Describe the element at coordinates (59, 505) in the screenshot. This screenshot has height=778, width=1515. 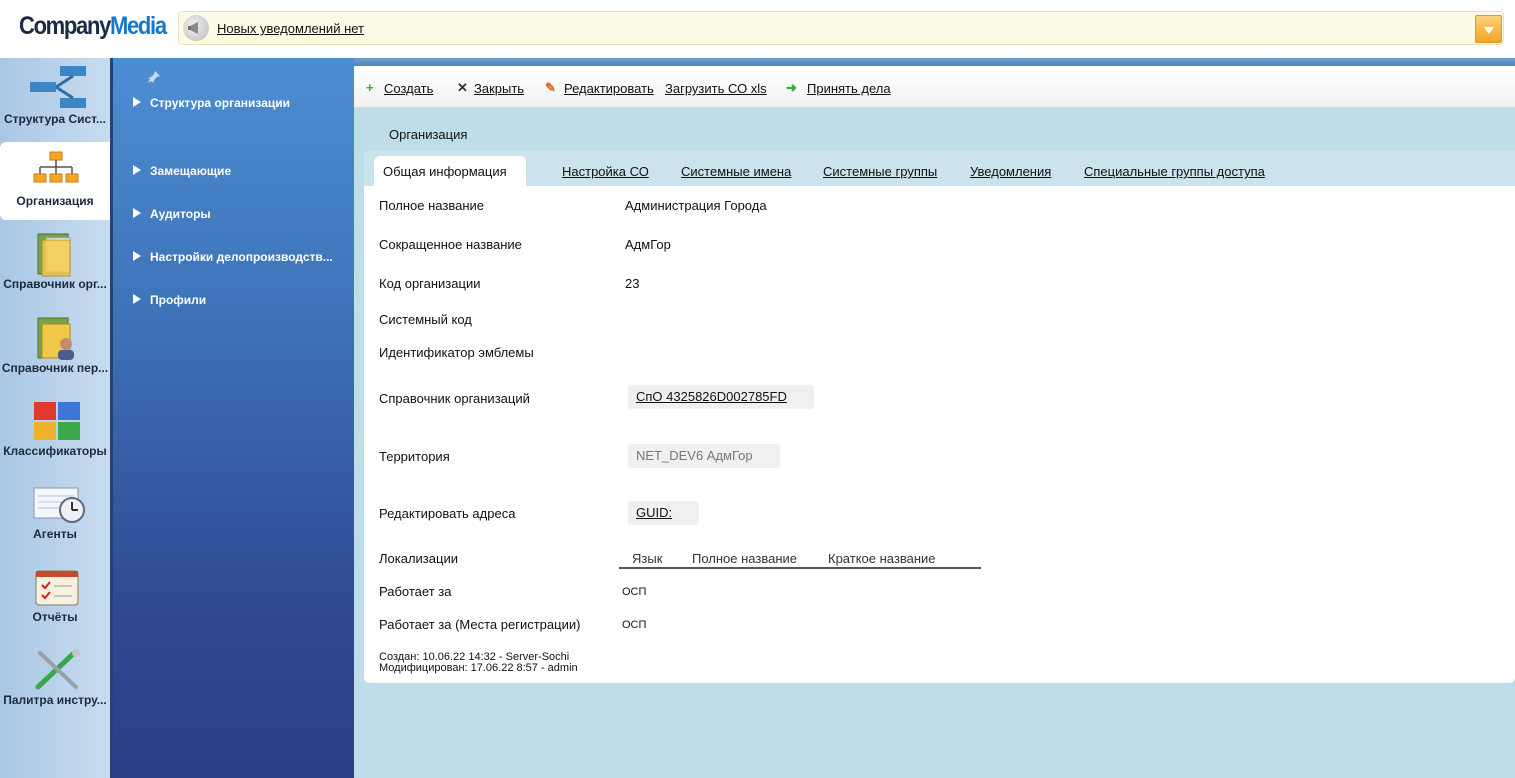
I see `schedule-clock-icon` at that location.